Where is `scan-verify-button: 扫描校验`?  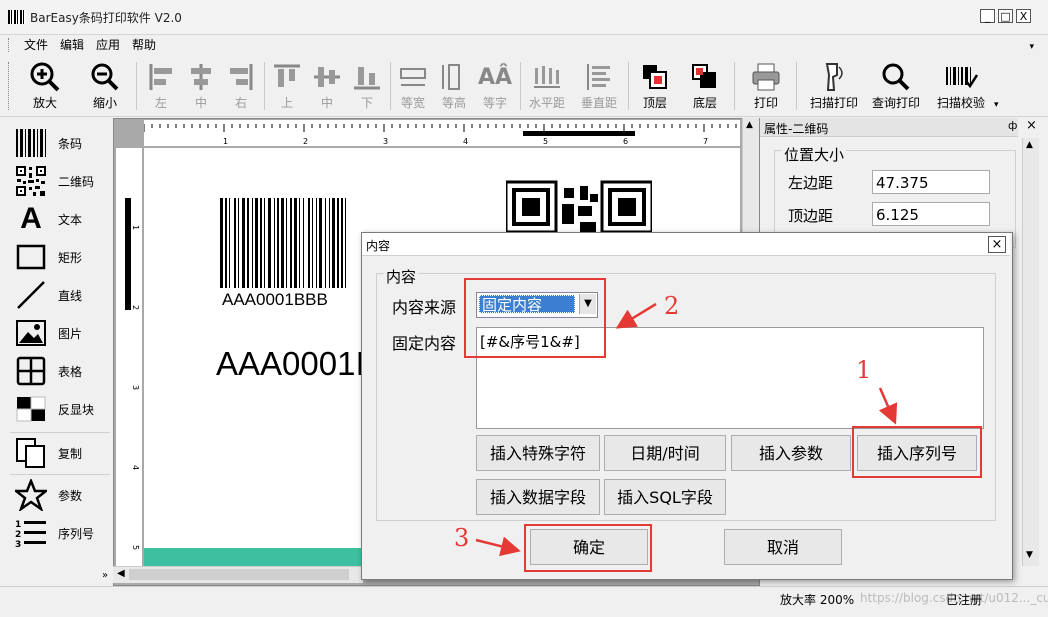 scan-verify-button: 扫描校验 is located at coordinates (961, 85).